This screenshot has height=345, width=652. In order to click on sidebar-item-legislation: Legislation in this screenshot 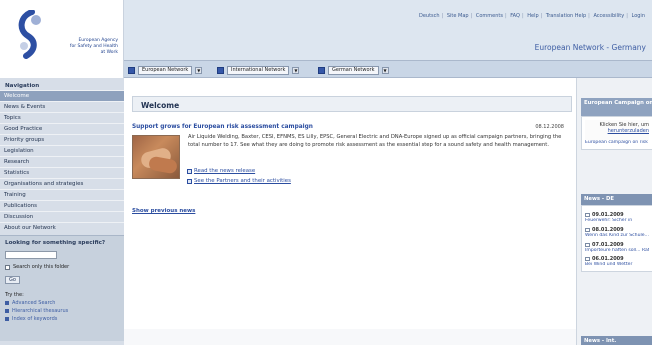, I will do `click(62, 150)`.